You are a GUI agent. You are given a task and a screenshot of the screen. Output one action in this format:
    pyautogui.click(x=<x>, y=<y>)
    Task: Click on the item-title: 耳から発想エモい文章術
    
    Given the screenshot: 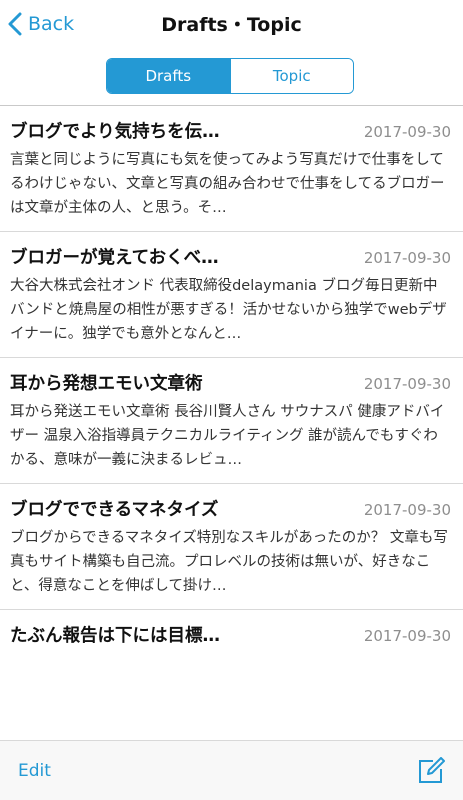 What is the action you would take?
    pyautogui.click(x=106, y=384)
    